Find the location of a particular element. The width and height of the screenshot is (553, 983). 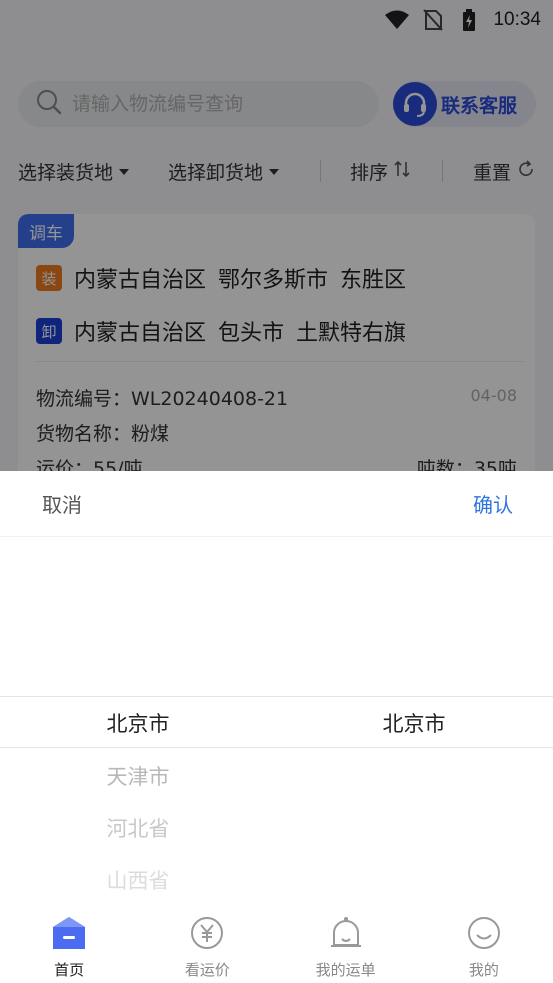

tab-freight-rates: 看运价 is located at coordinates (207, 944).